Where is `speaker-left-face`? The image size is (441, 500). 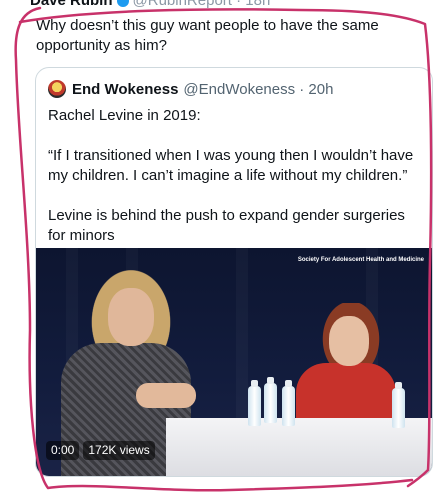 speaker-left-face is located at coordinates (131, 317).